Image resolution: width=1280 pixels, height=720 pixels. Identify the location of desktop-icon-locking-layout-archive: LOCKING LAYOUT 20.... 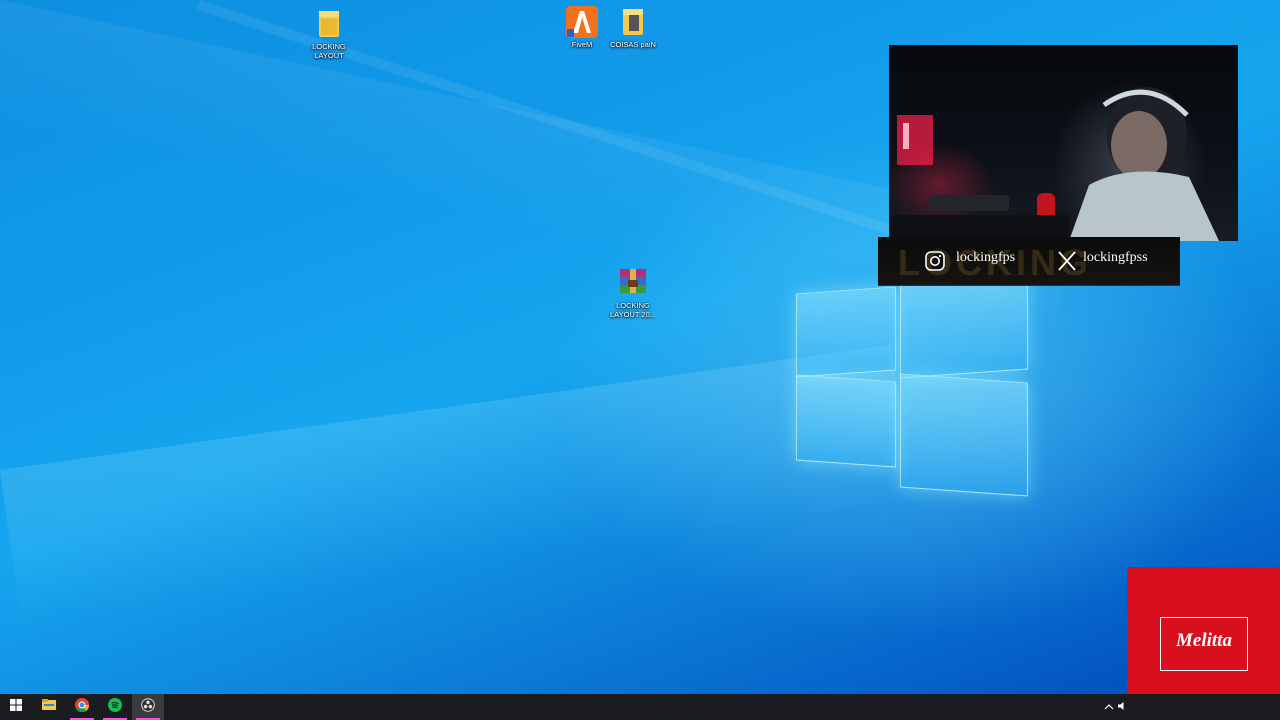
(633, 292).